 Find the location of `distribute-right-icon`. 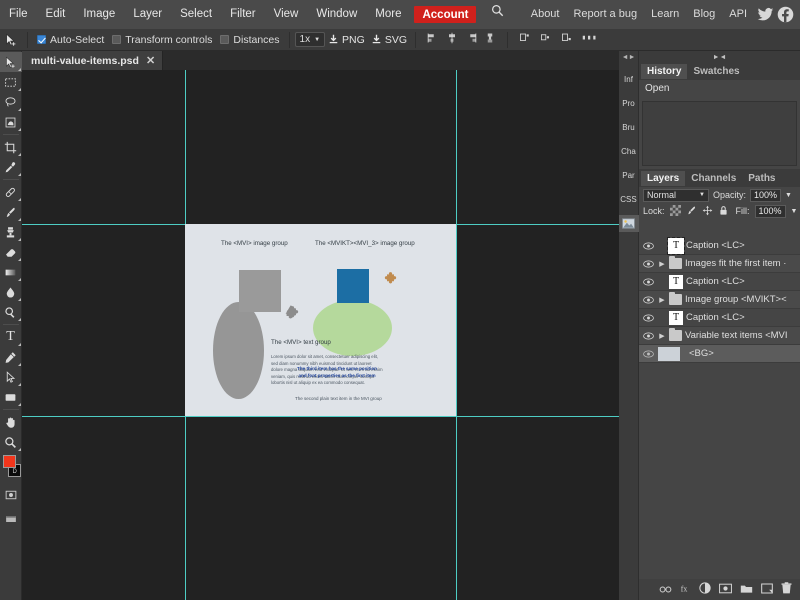

distribute-right-icon is located at coordinates (567, 39).